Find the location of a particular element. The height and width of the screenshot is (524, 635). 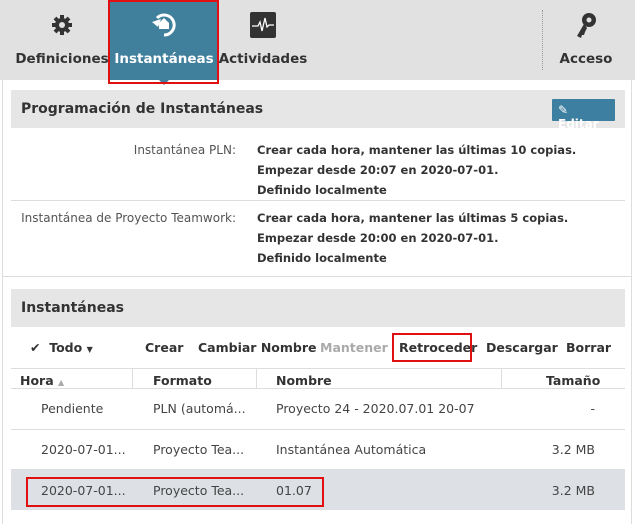

snapshots-header: Instantáneas is located at coordinates (318, 308).